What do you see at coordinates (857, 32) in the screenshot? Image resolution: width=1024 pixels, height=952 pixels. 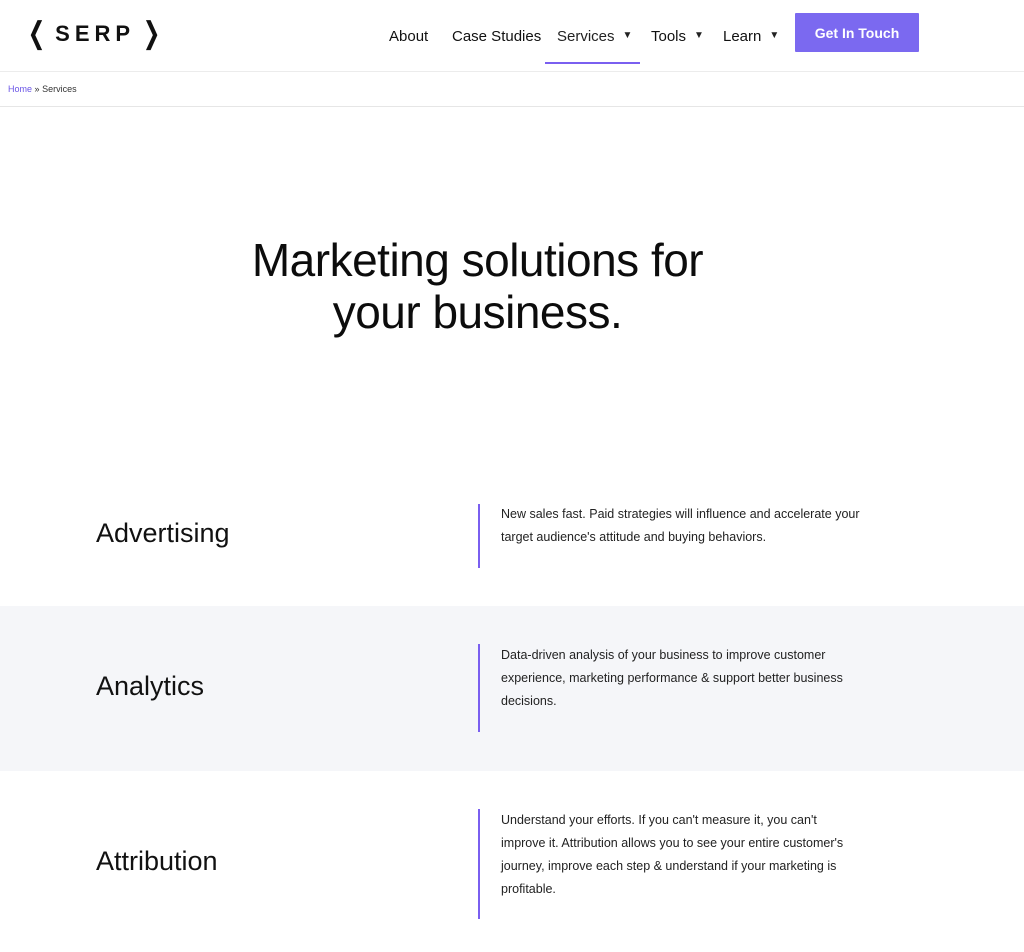 I see `get-in-touch-button: Get In Touch` at bounding box center [857, 32].